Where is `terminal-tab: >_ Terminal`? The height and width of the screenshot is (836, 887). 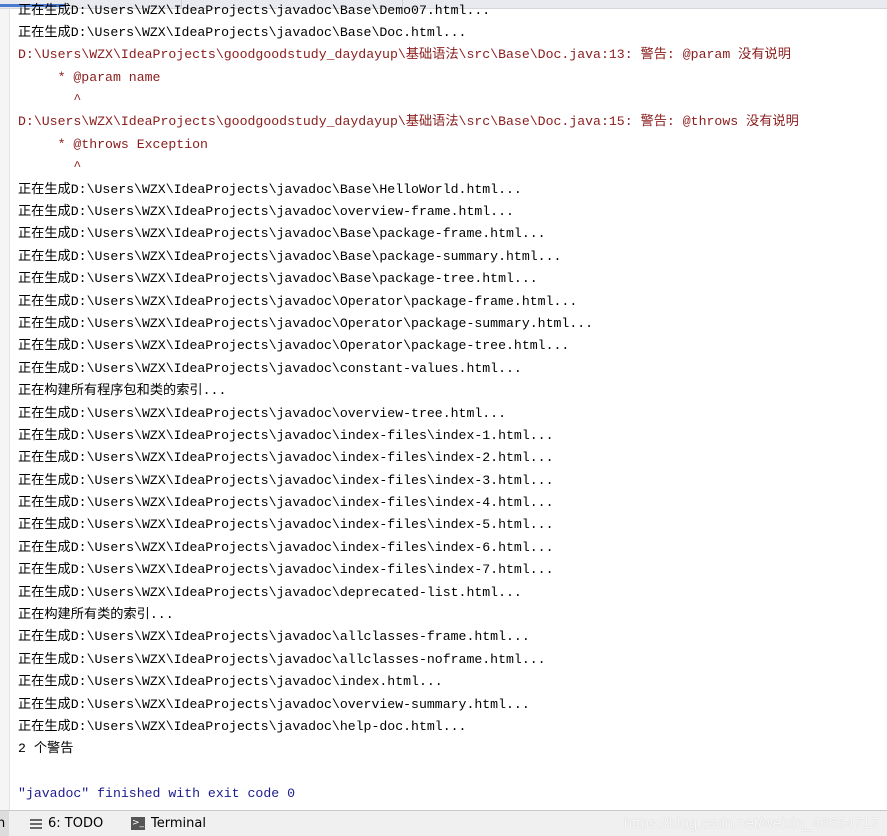 terminal-tab: >_ Terminal is located at coordinates (168, 823).